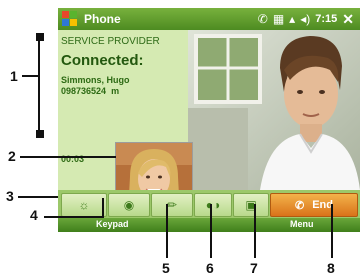  I want to click on callout-7: 7, so click(254, 268).